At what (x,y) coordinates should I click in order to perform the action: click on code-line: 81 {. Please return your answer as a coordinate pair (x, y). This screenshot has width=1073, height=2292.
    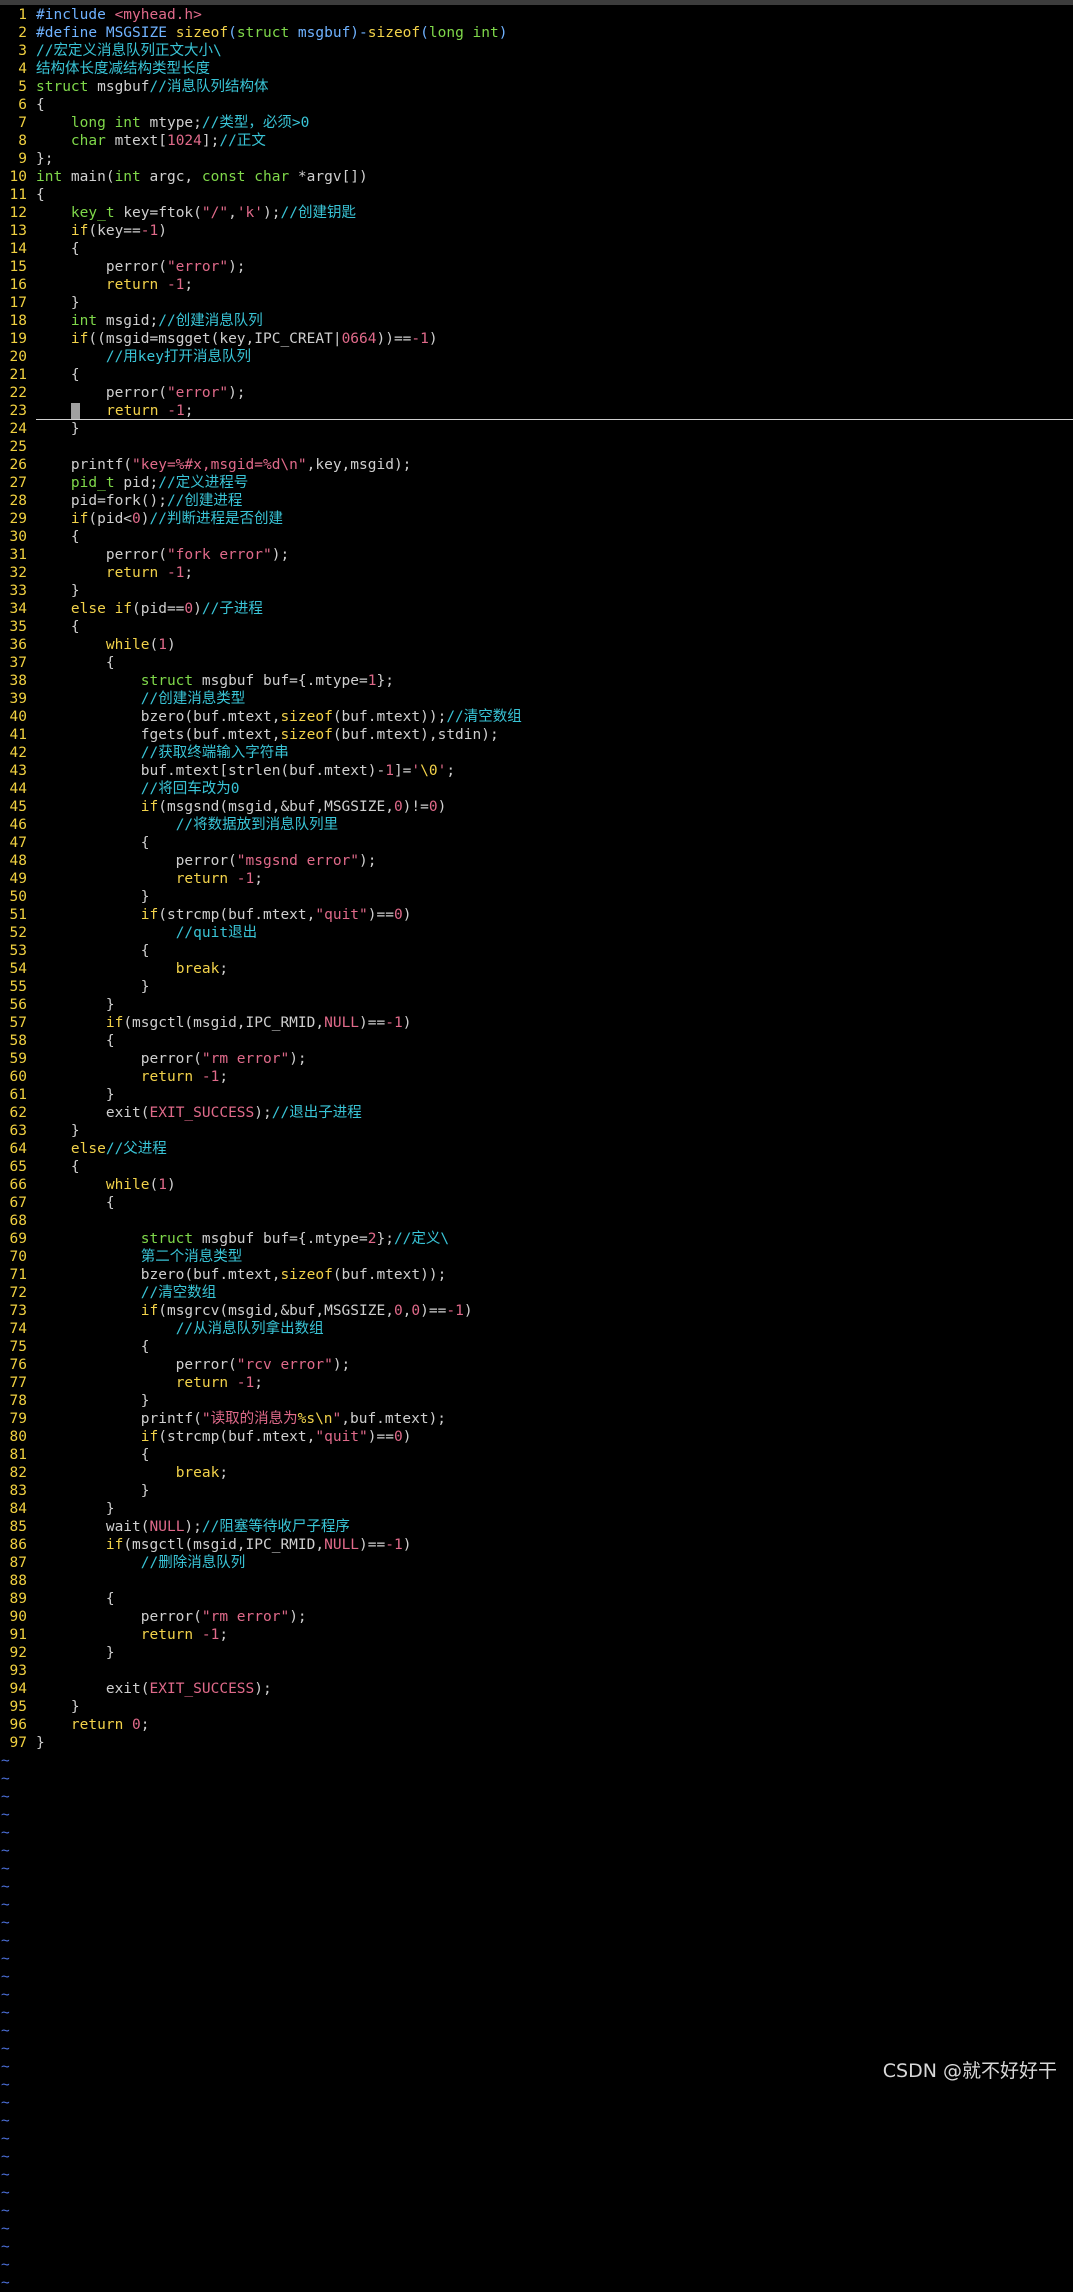
    Looking at the image, I should click on (536, 1455).